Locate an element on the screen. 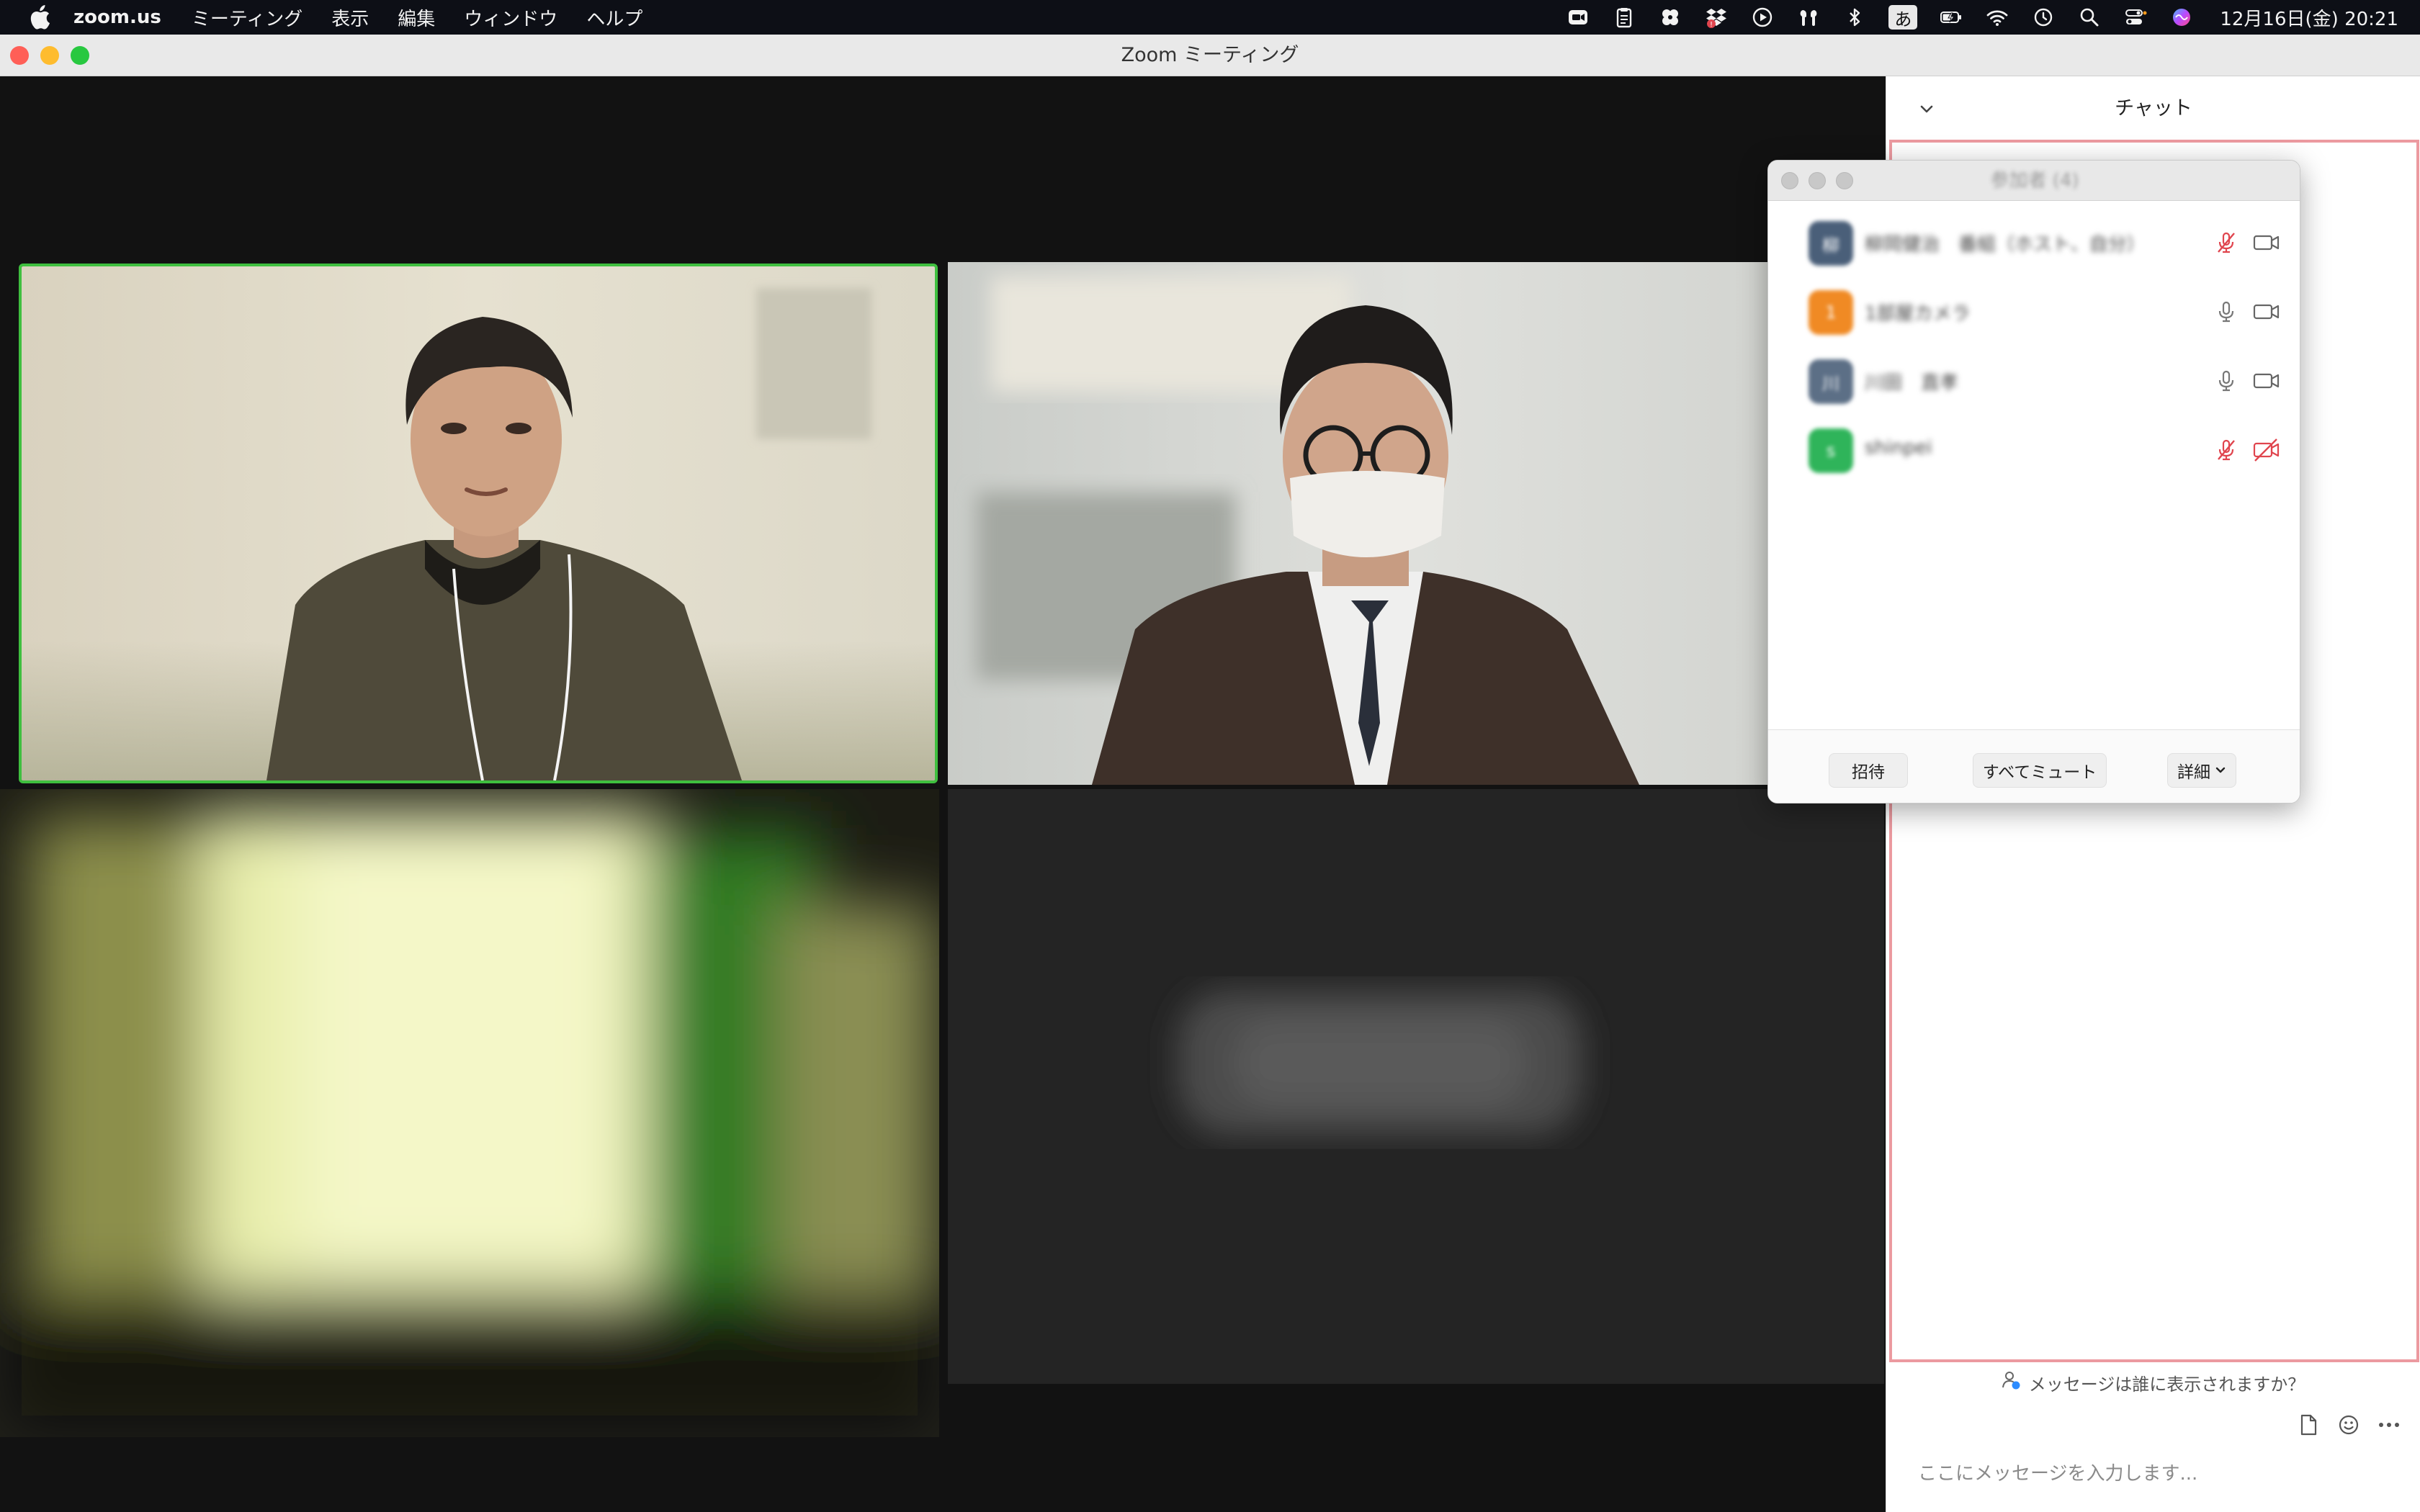  menu-bar-clock: 12月16日(金) 20:21 is located at coordinates (2309, 17).